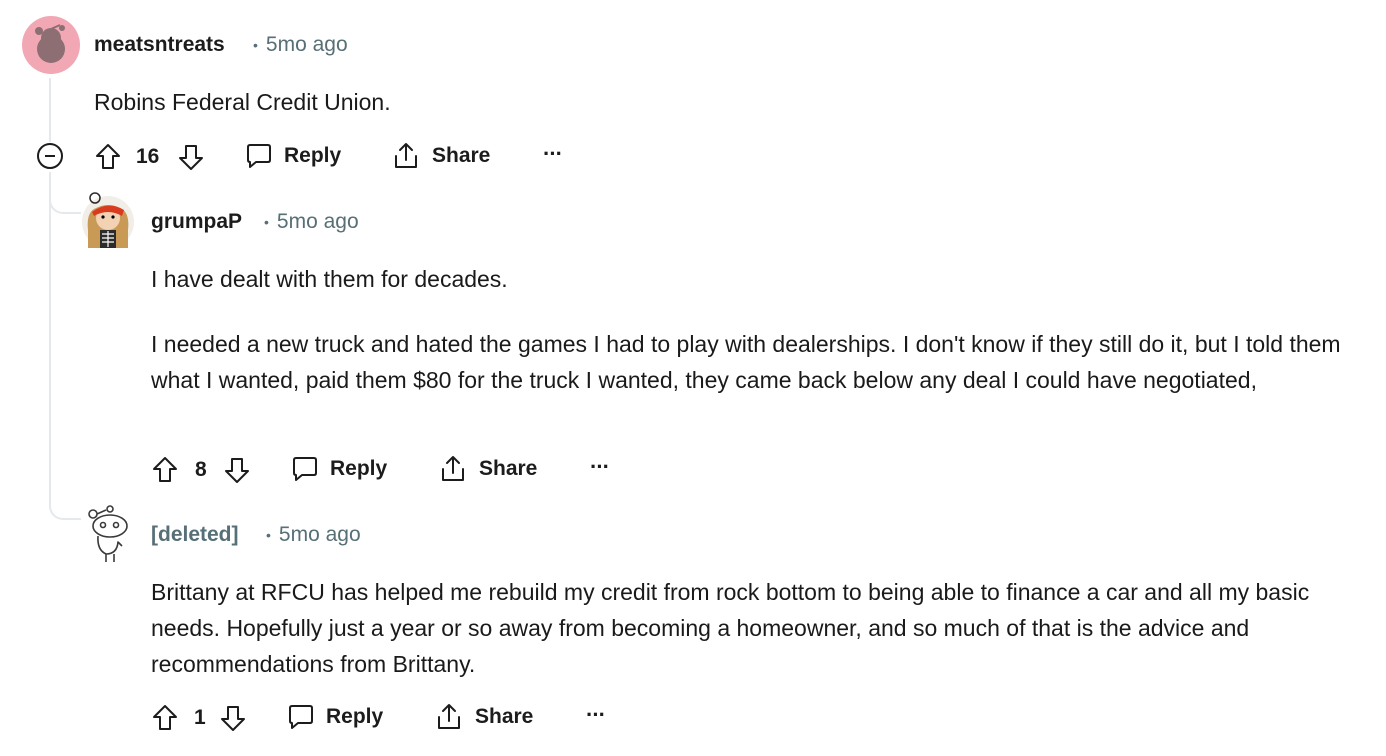  What do you see at coordinates (50, 156) in the screenshot?
I see `collapse-thread-button` at bounding box center [50, 156].